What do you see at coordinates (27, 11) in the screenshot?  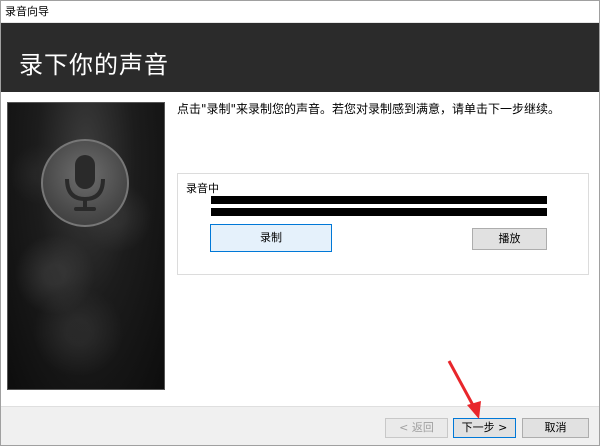 I see `window-title: 录音向导` at bounding box center [27, 11].